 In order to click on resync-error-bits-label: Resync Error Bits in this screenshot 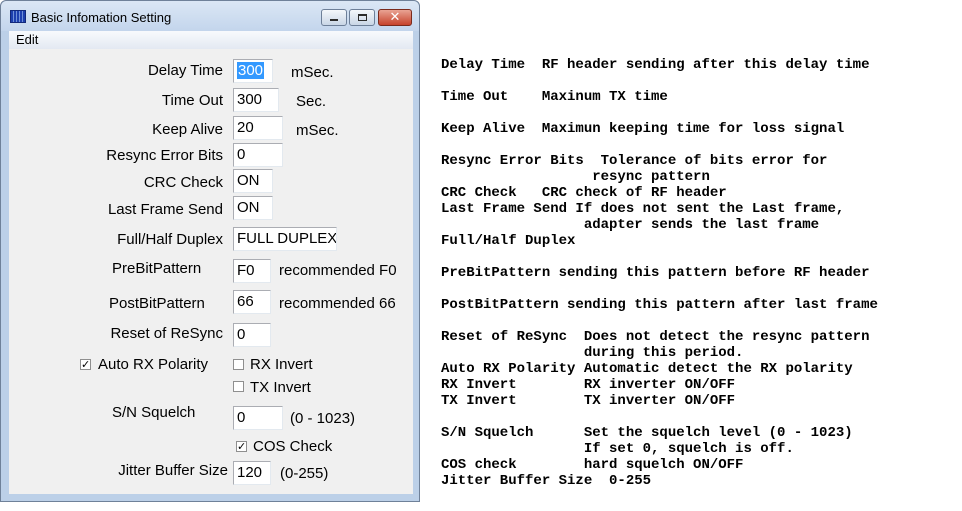, I will do `click(164, 155)`.